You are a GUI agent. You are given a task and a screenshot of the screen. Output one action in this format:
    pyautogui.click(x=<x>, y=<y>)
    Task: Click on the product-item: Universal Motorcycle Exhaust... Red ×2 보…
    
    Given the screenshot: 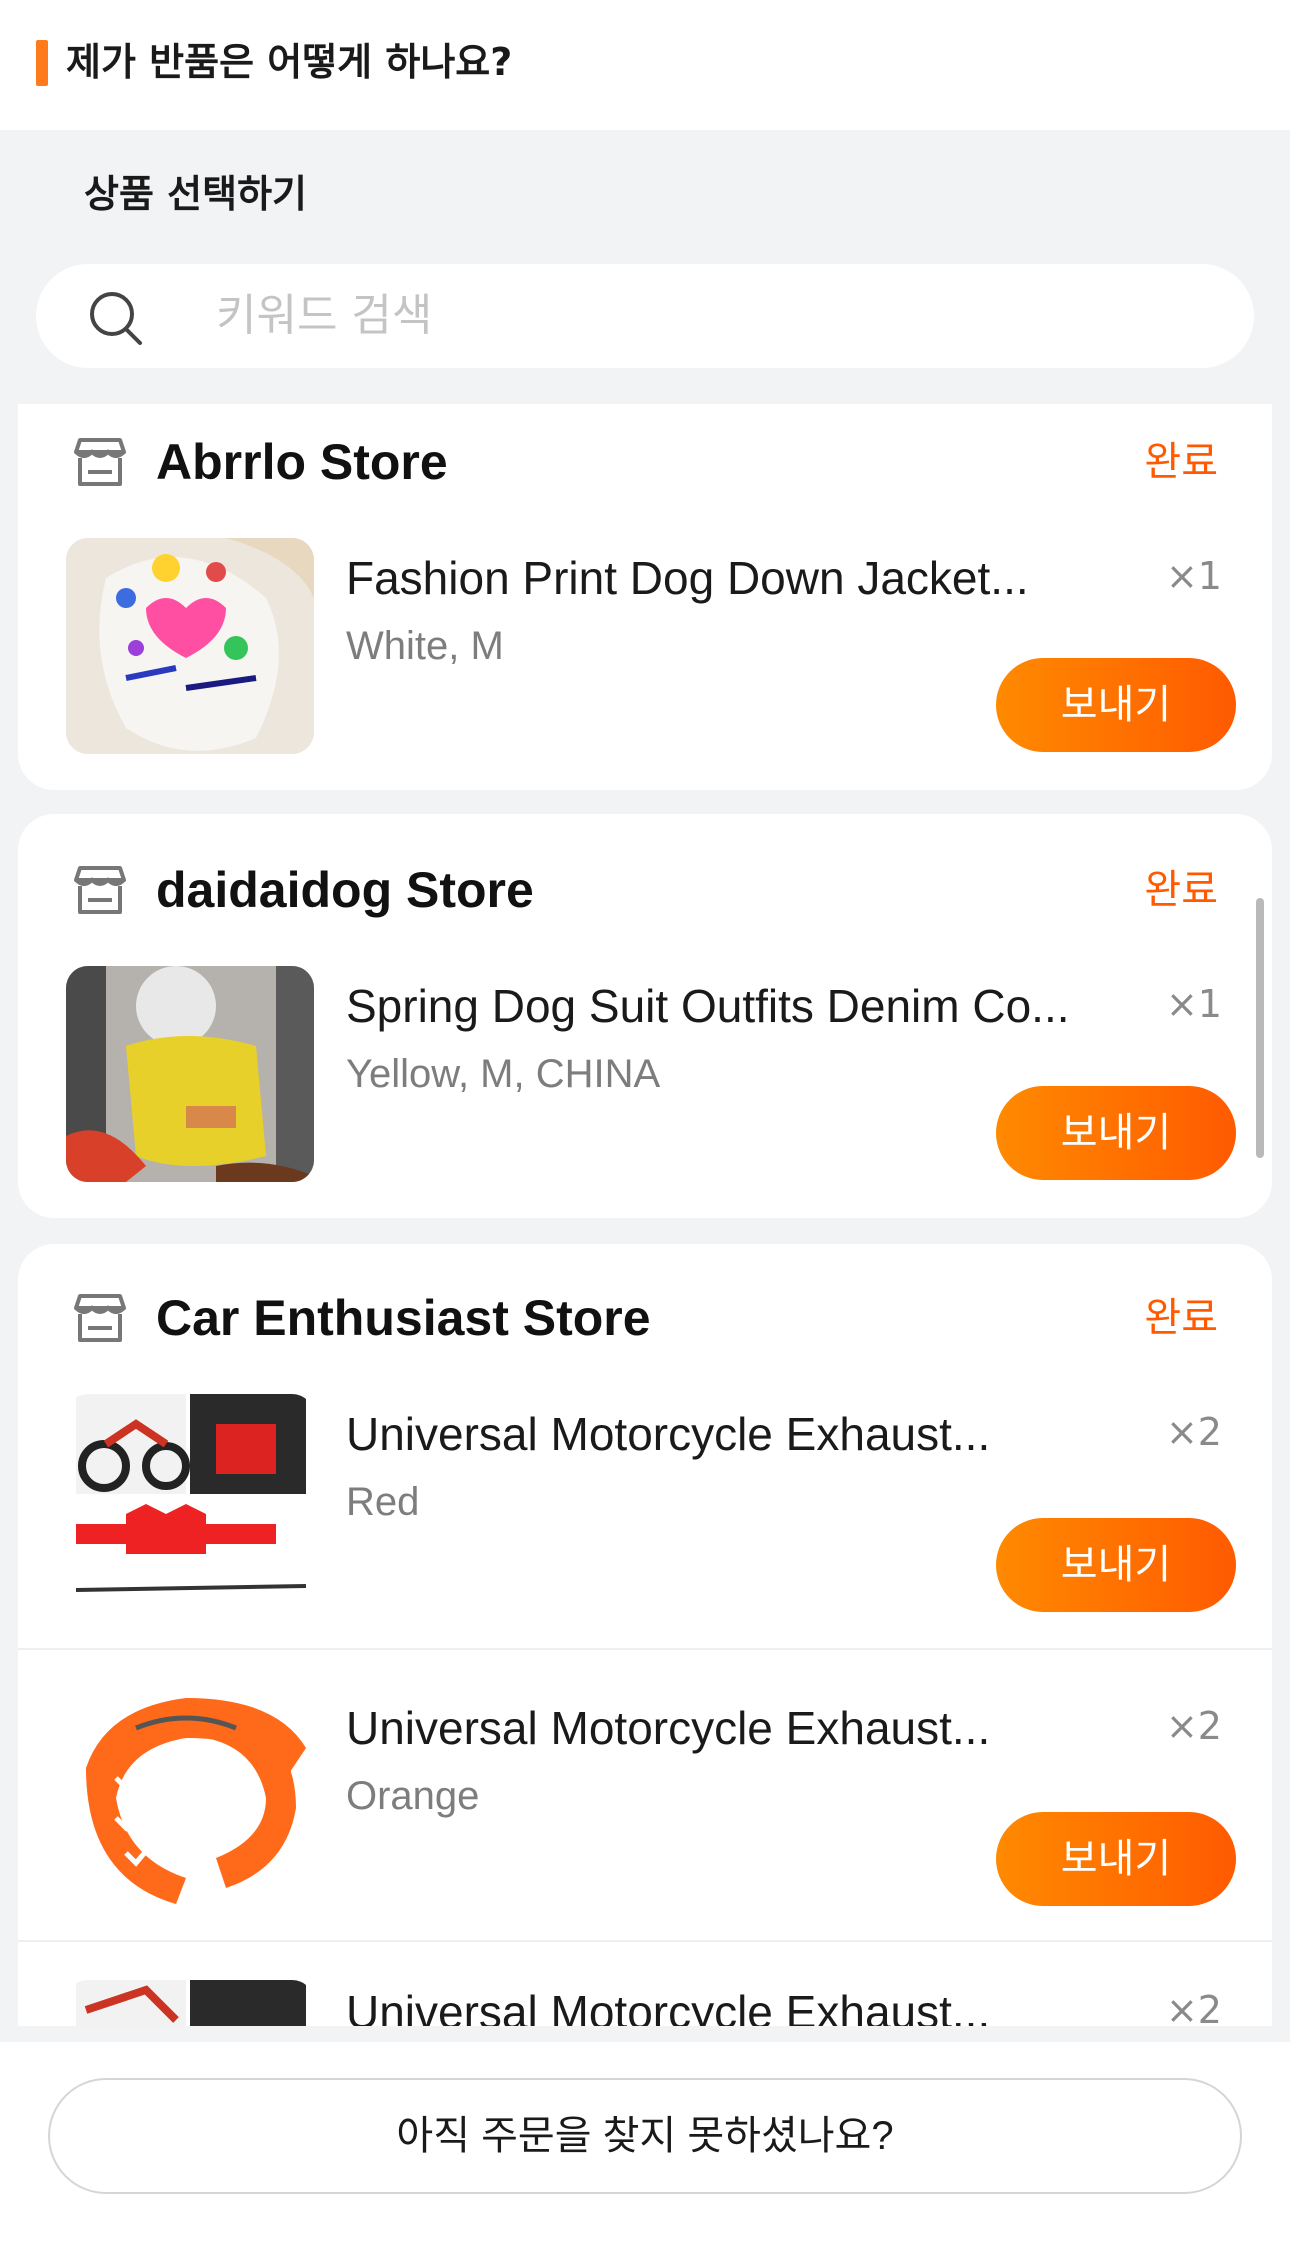 What is the action you would take?
    pyautogui.click(x=645, y=1539)
    